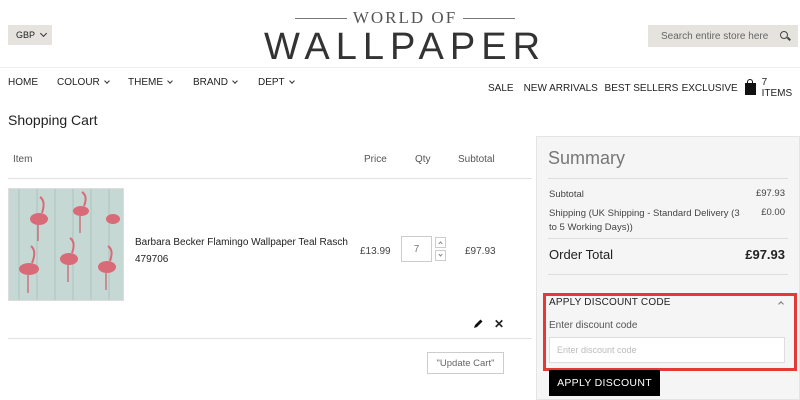  I want to click on qty-increase-button, so click(440, 242).